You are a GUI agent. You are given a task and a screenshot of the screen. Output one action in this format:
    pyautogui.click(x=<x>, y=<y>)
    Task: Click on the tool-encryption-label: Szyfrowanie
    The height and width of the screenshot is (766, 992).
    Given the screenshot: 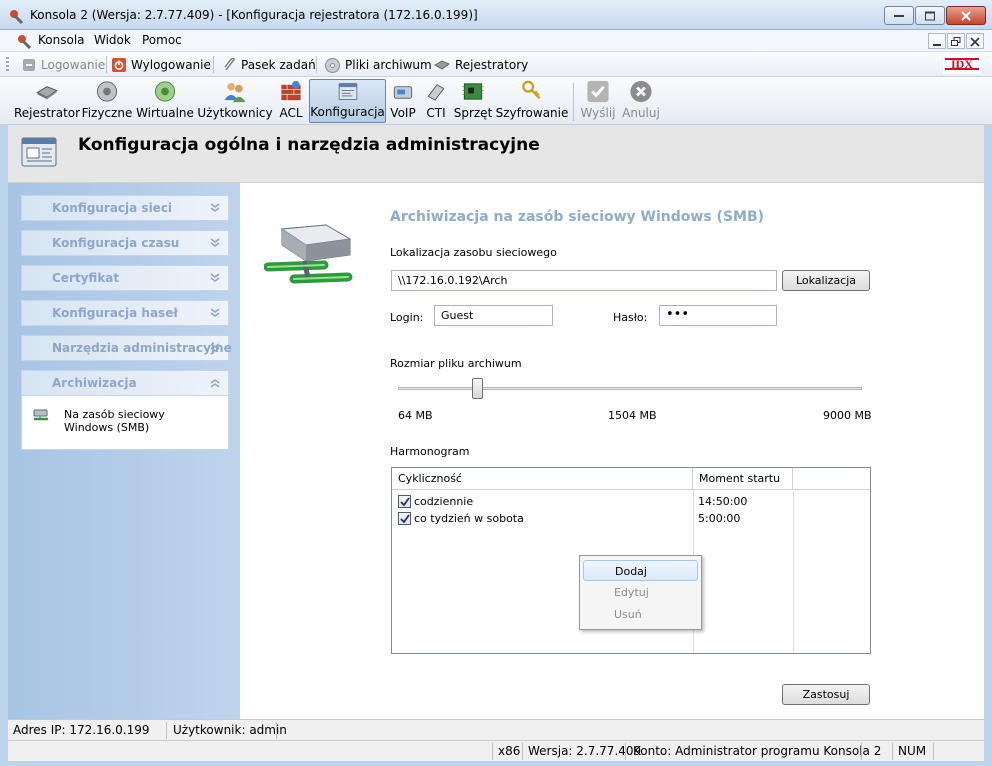 What is the action you would take?
    pyautogui.click(x=532, y=113)
    